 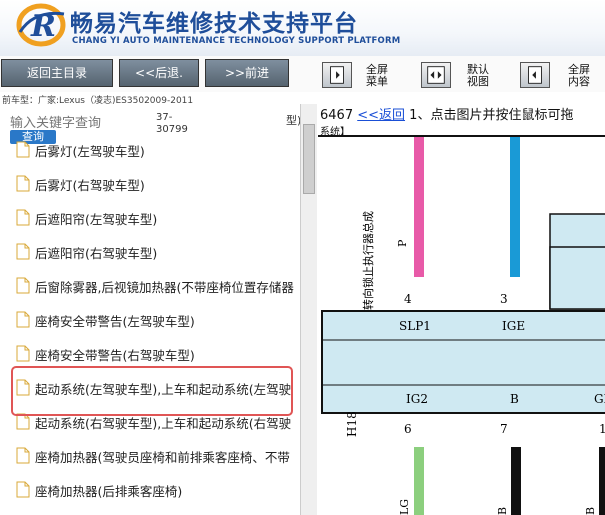 I want to click on back-link: <<返回, so click(x=381, y=115).